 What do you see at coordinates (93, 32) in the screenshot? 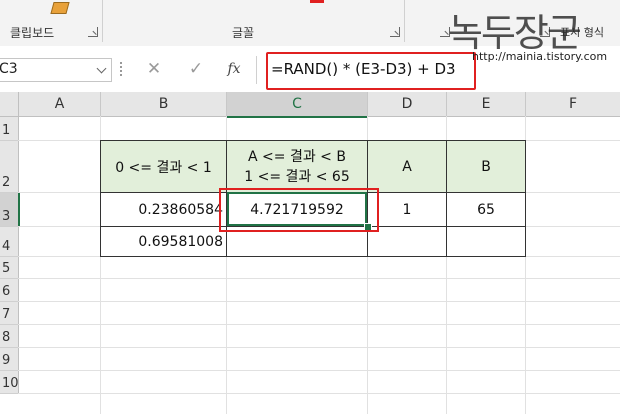
I see `clipboard-launcher-icon` at bounding box center [93, 32].